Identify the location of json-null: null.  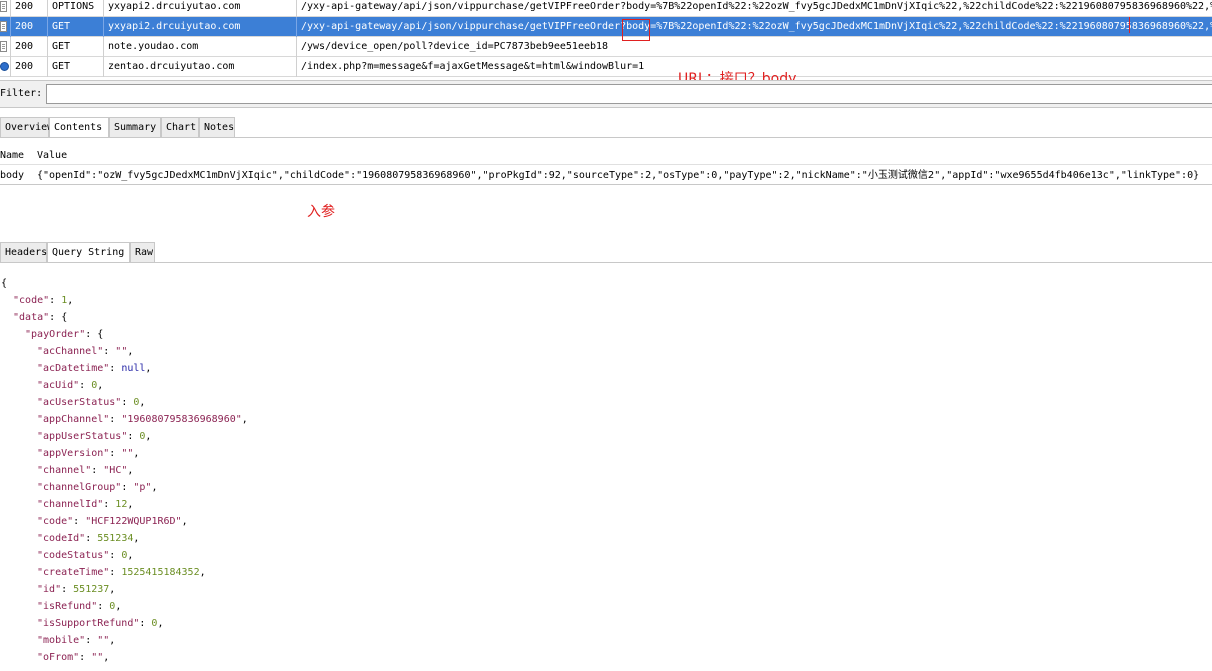
(133, 368).